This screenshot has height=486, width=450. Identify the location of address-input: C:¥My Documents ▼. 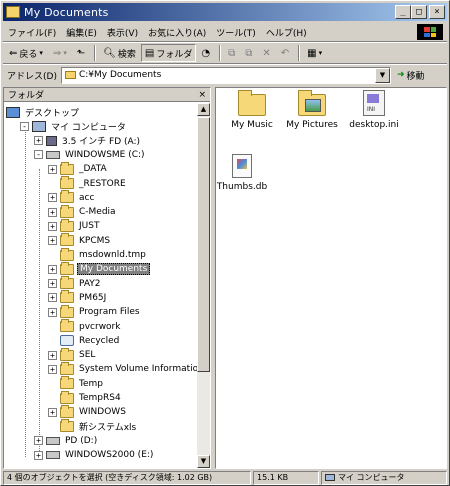
(225, 75).